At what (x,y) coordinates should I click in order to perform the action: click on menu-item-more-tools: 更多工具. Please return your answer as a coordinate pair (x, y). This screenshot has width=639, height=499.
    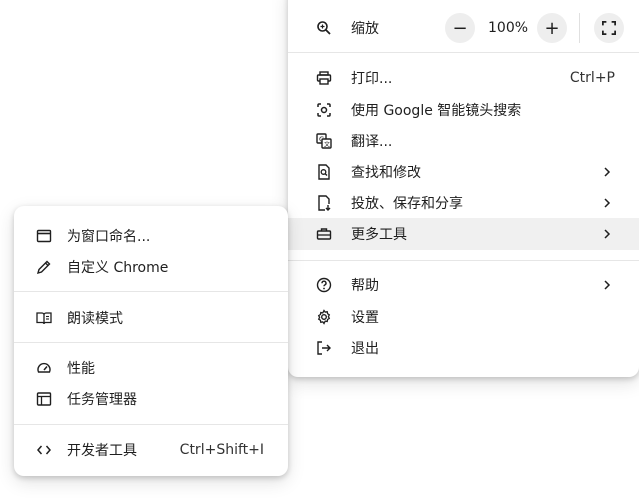
    Looking at the image, I should click on (463, 234).